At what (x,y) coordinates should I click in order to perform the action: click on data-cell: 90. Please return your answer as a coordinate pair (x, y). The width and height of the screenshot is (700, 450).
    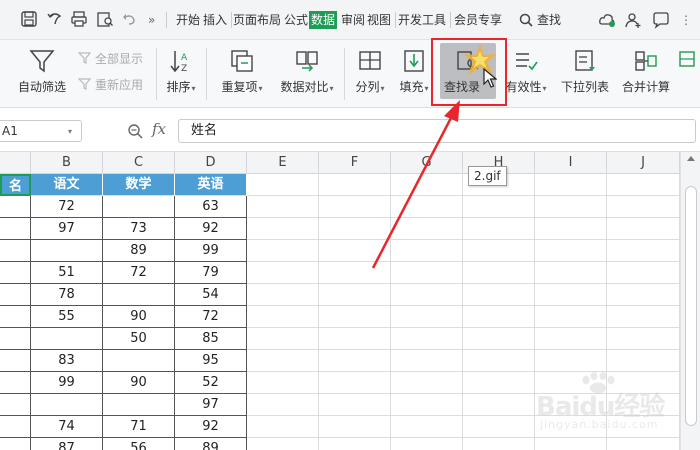
    Looking at the image, I should click on (139, 317).